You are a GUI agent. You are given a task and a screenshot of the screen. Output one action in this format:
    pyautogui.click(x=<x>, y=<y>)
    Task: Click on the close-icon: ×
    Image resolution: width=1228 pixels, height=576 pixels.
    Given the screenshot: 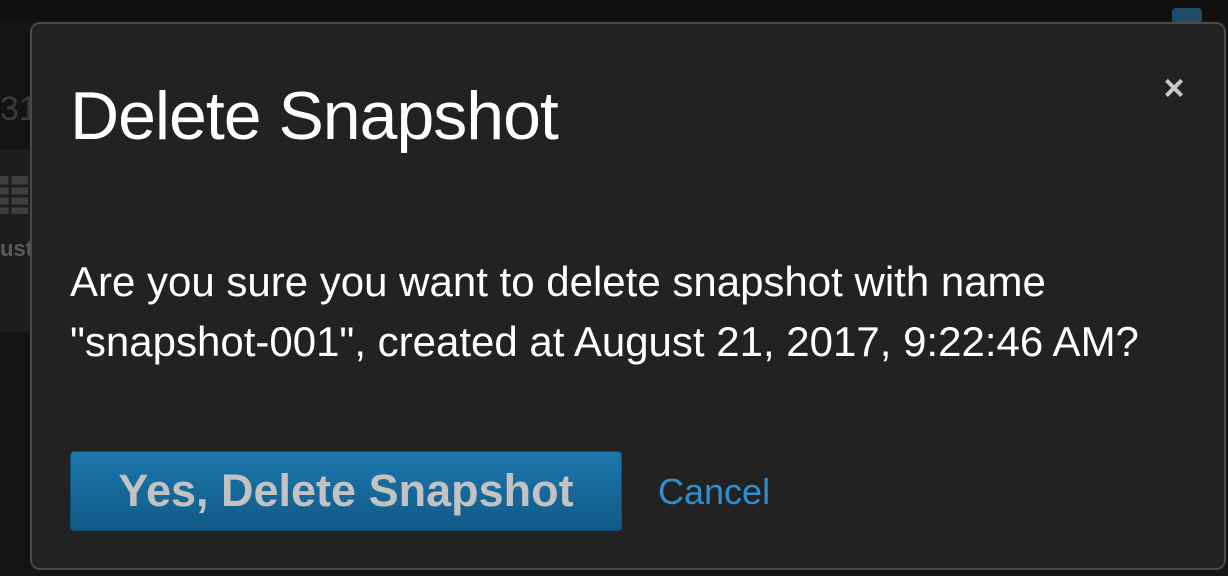 What is the action you would take?
    pyautogui.click(x=1174, y=88)
    